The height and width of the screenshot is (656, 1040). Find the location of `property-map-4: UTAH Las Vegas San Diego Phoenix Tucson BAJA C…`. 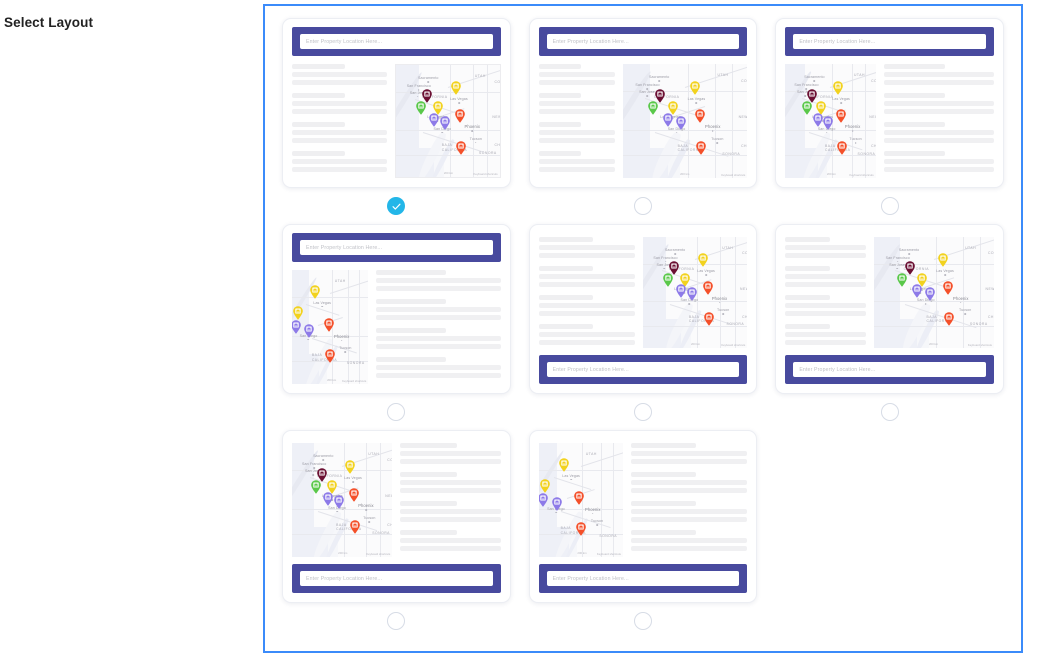

property-map-4: UTAH Las Vegas San Diego Phoenix Tucson BAJA C… is located at coordinates (330, 327).